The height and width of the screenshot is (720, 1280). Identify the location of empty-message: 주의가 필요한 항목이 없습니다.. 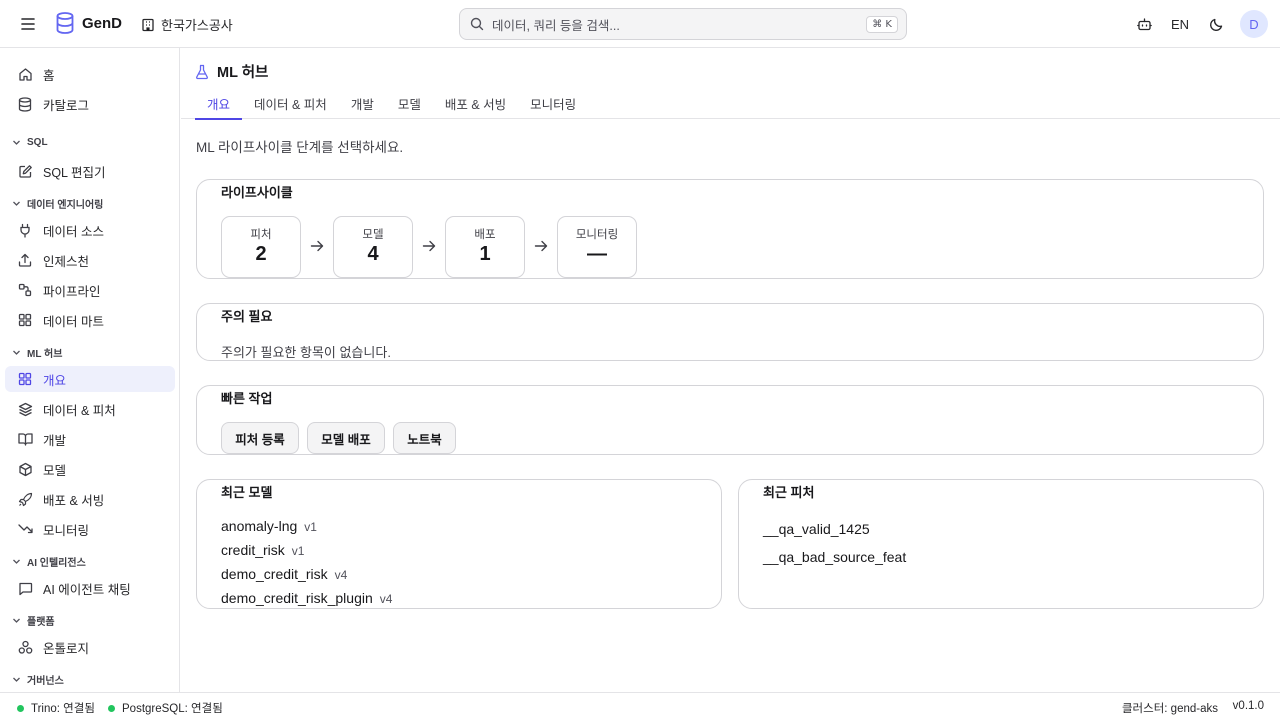
(306, 352).